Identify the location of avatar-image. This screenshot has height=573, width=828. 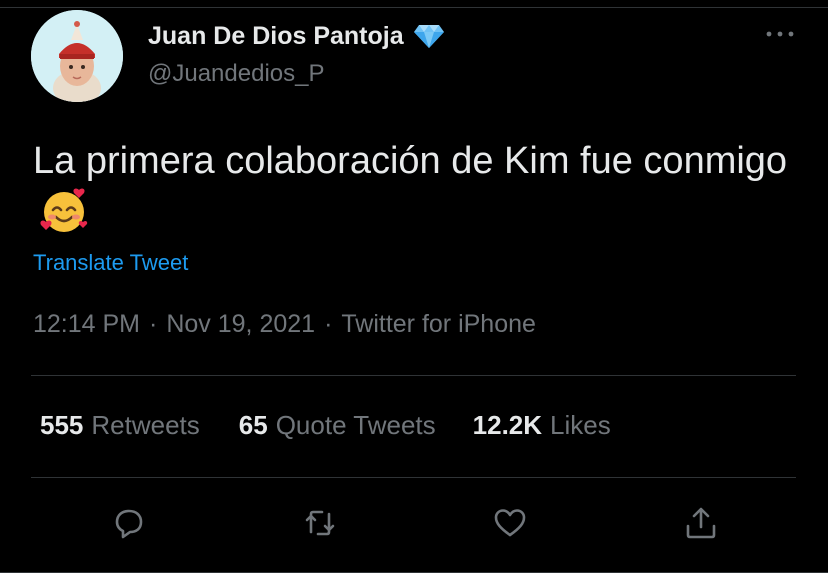
(77, 56).